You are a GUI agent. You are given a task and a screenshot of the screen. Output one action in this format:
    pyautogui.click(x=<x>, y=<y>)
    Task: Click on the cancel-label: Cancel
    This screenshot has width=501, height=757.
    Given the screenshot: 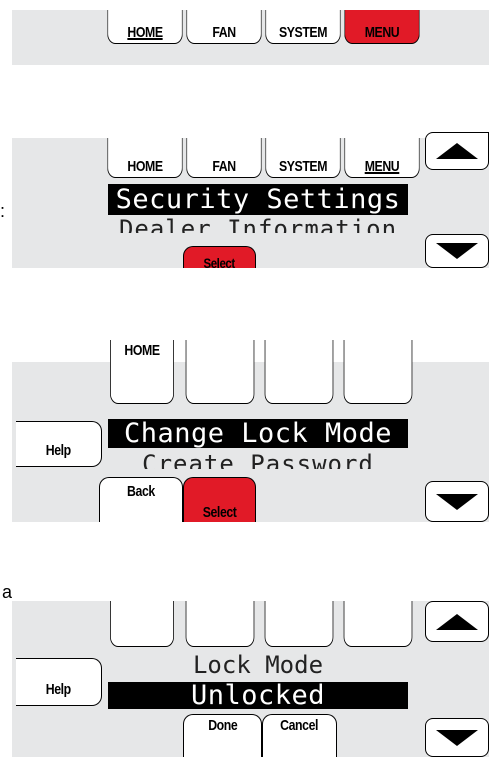 What is the action you would take?
    pyautogui.click(x=299, y=725)
    